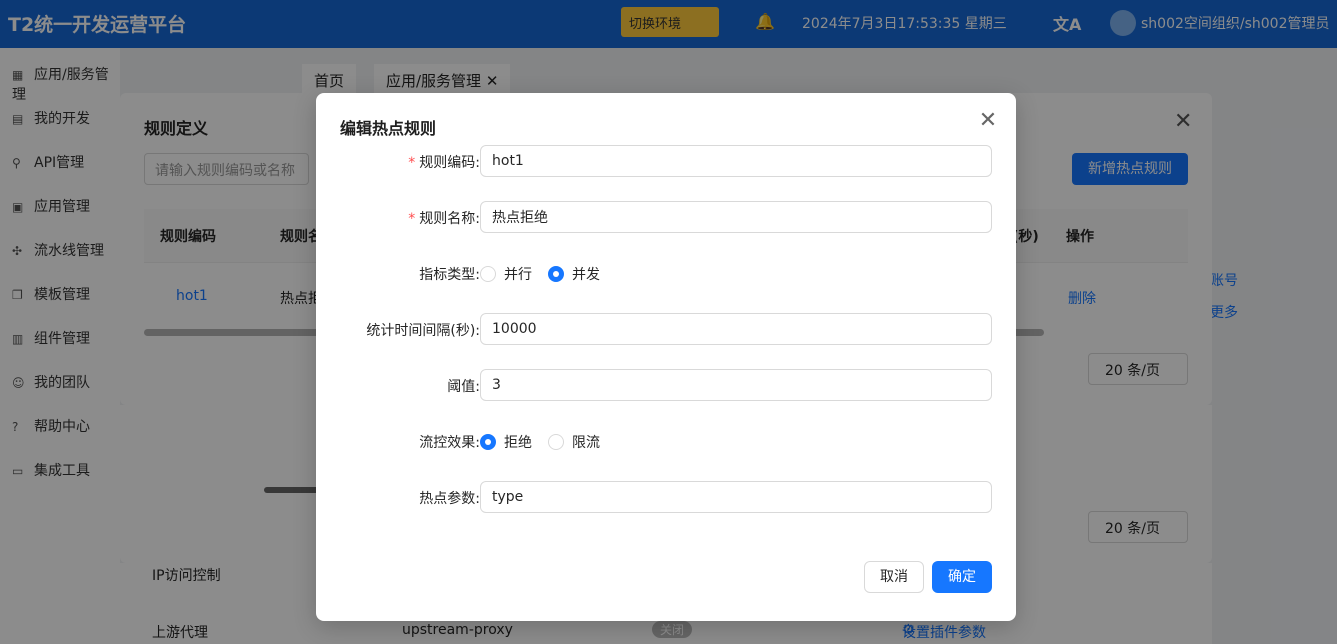 This screenshot has height=644, width=1337. I want to click on form-row-effect: 流控效果: 拒绝 限流, so click(666, 441).